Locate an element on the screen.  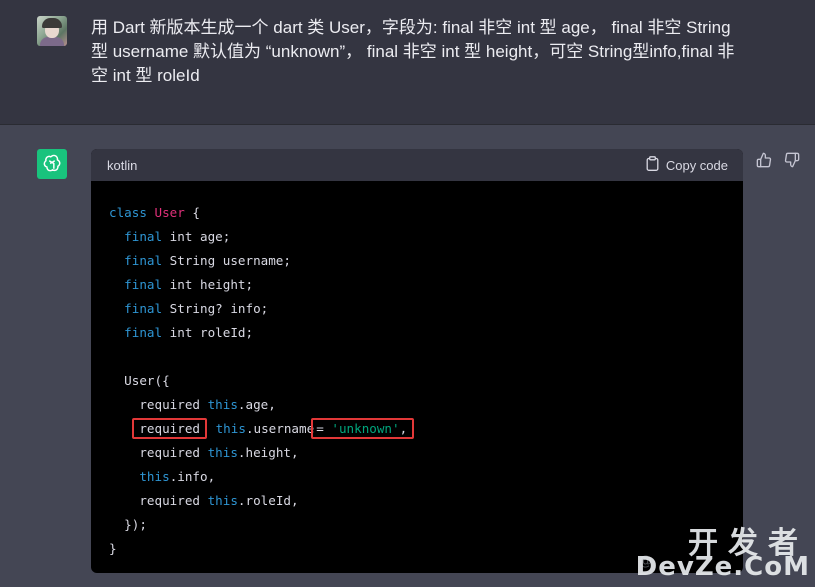
copy-code-button: Copy code is located at coordinates (687, 165).